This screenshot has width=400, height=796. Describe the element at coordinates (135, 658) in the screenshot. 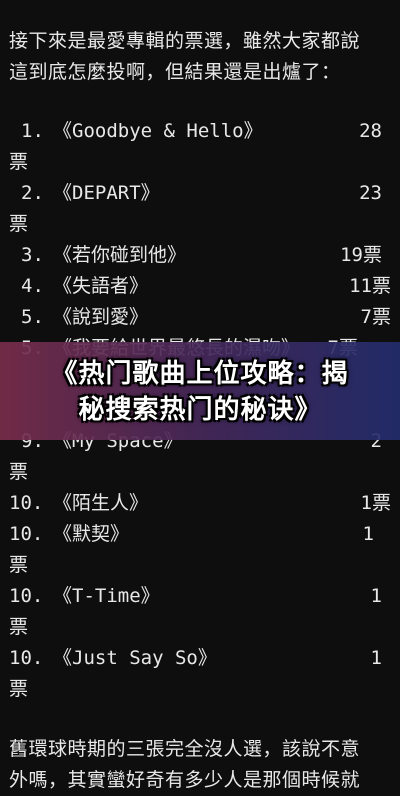

I see `album-title: 《Just Say So》` at that location.